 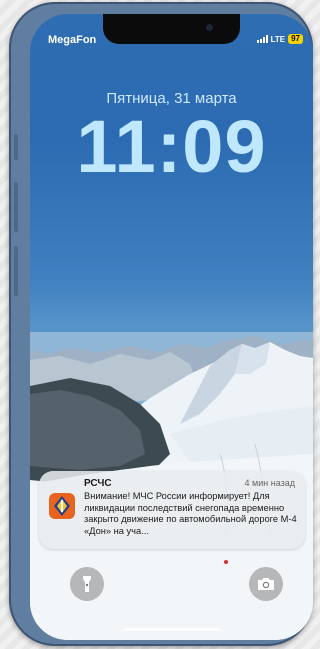 What do you see at coordinates (171, 29) in the screenshot?
I see `notch` at bounding box center [171, 29].